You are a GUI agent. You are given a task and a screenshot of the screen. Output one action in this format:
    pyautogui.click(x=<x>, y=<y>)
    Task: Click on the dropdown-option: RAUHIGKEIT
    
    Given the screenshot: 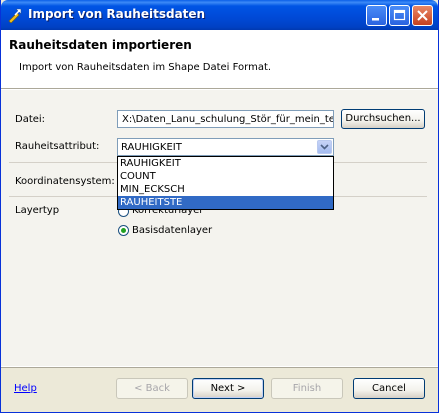 What is the action you would take?
    pyautogui.click(x=225, y=163)
    